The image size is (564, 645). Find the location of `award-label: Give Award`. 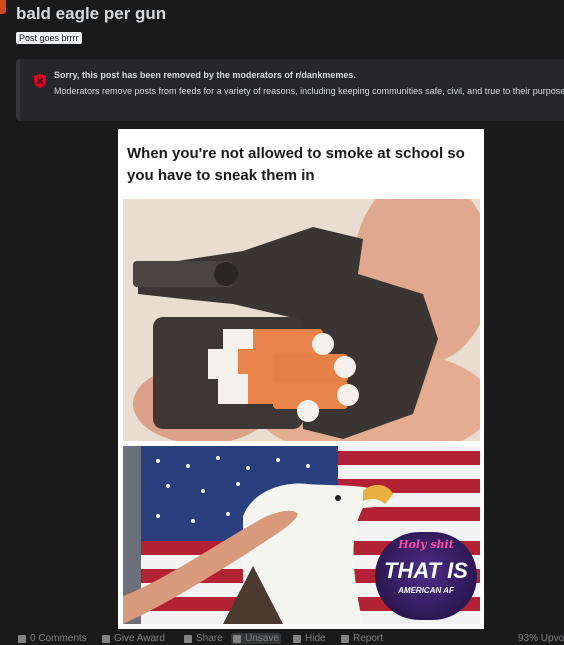

award-label: Give Award is located at coordinates (139, 638).